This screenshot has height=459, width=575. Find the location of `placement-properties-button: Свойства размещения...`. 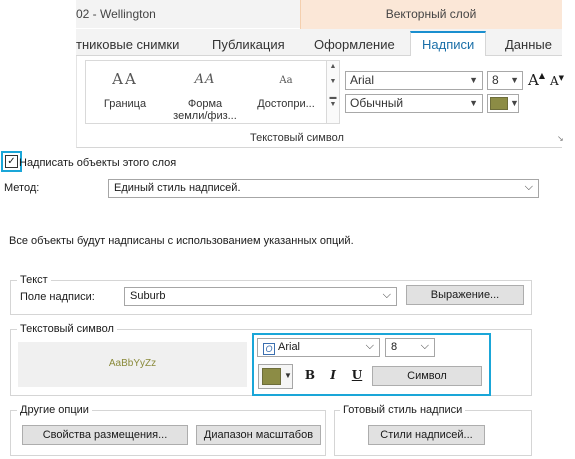

placement-properties-button: Свойства размещения... is located at coordinates (105, 435).